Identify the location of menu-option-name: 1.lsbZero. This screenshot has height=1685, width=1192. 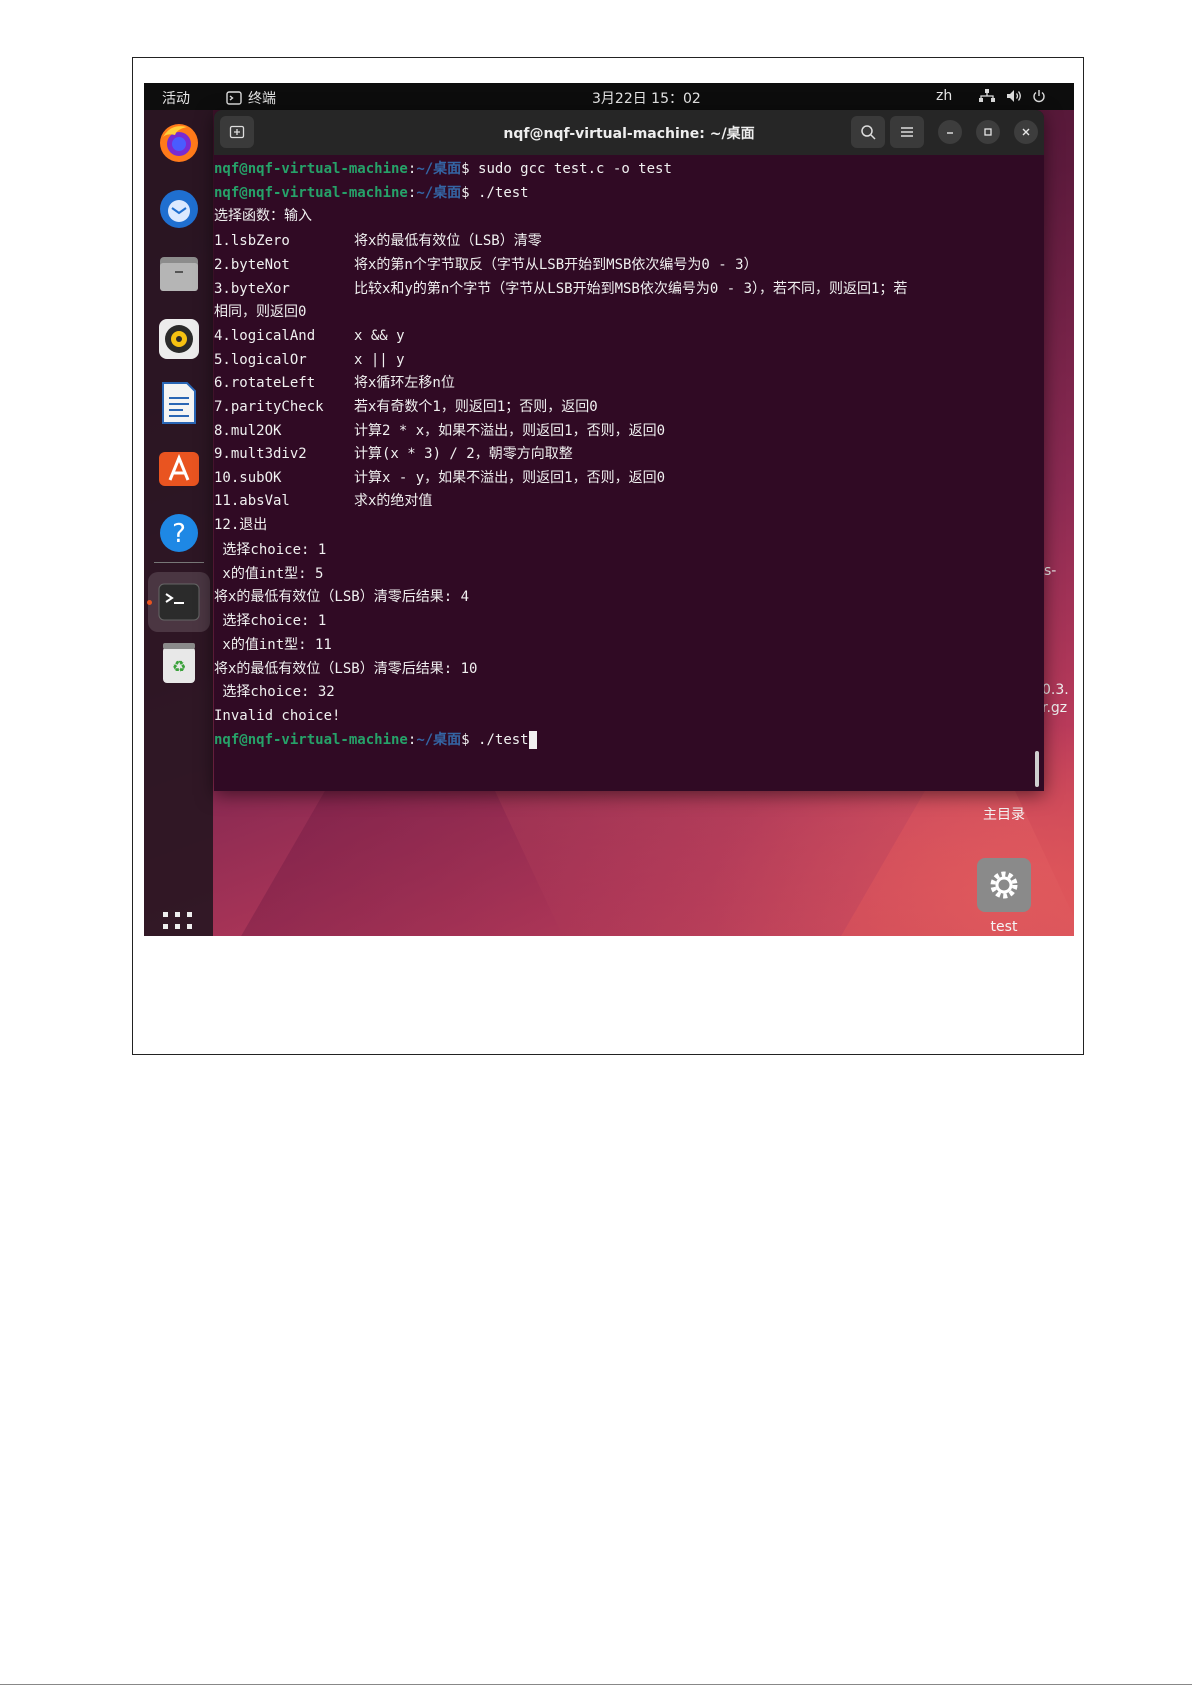
(252, 241).